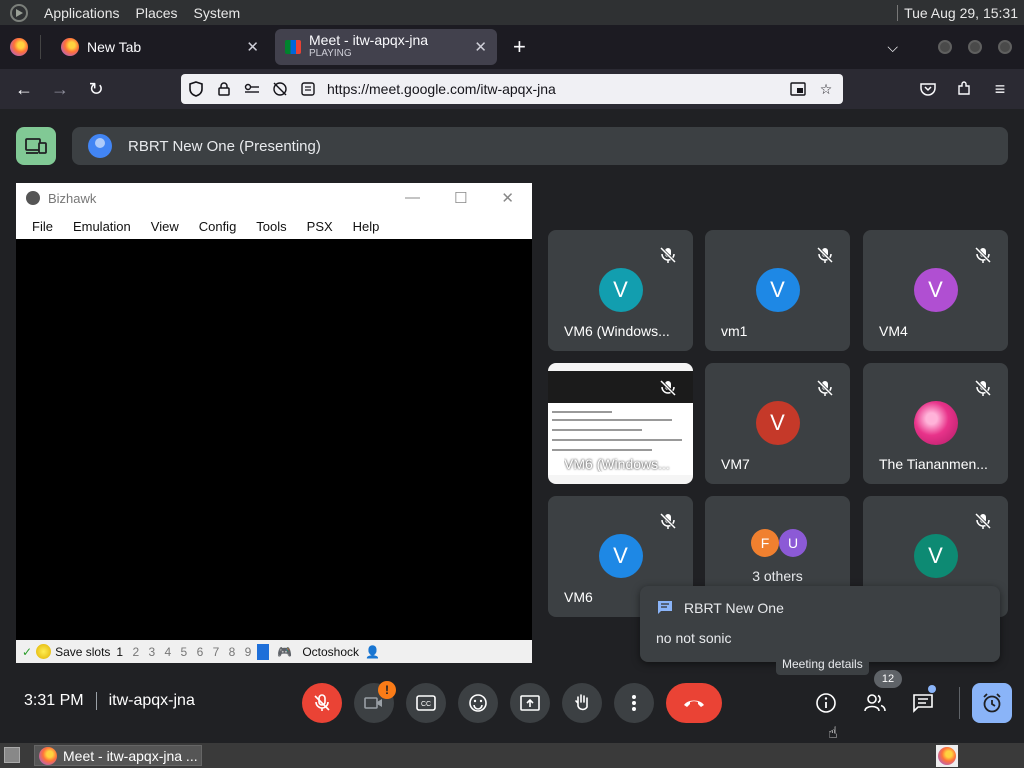 This screenshot has height=768, width=1024. Describe the element at coordinates (387, 690) in the screenshot. I see `camera-warning-badge: !` at that location.